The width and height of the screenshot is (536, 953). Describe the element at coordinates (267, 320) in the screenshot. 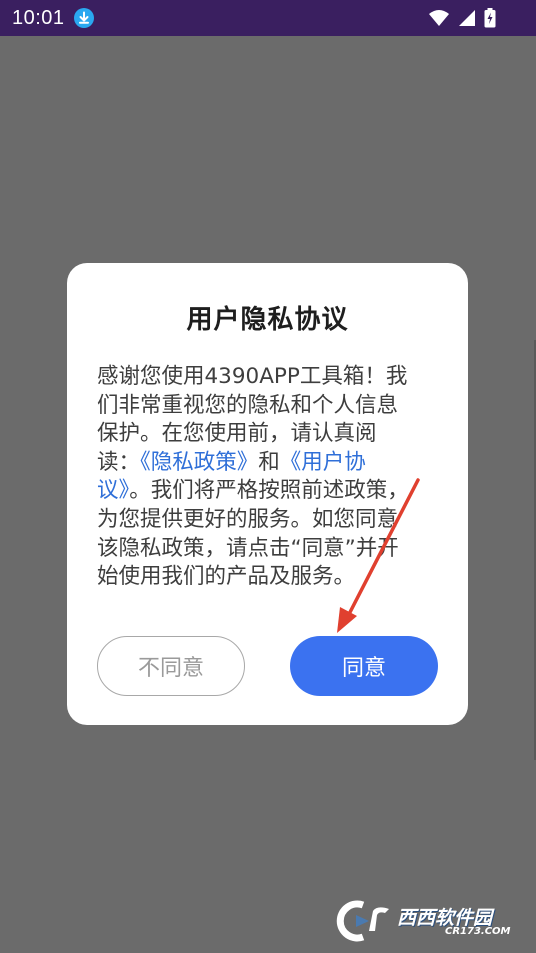

I see `dialog-title: 用户隐私协议` at that location.